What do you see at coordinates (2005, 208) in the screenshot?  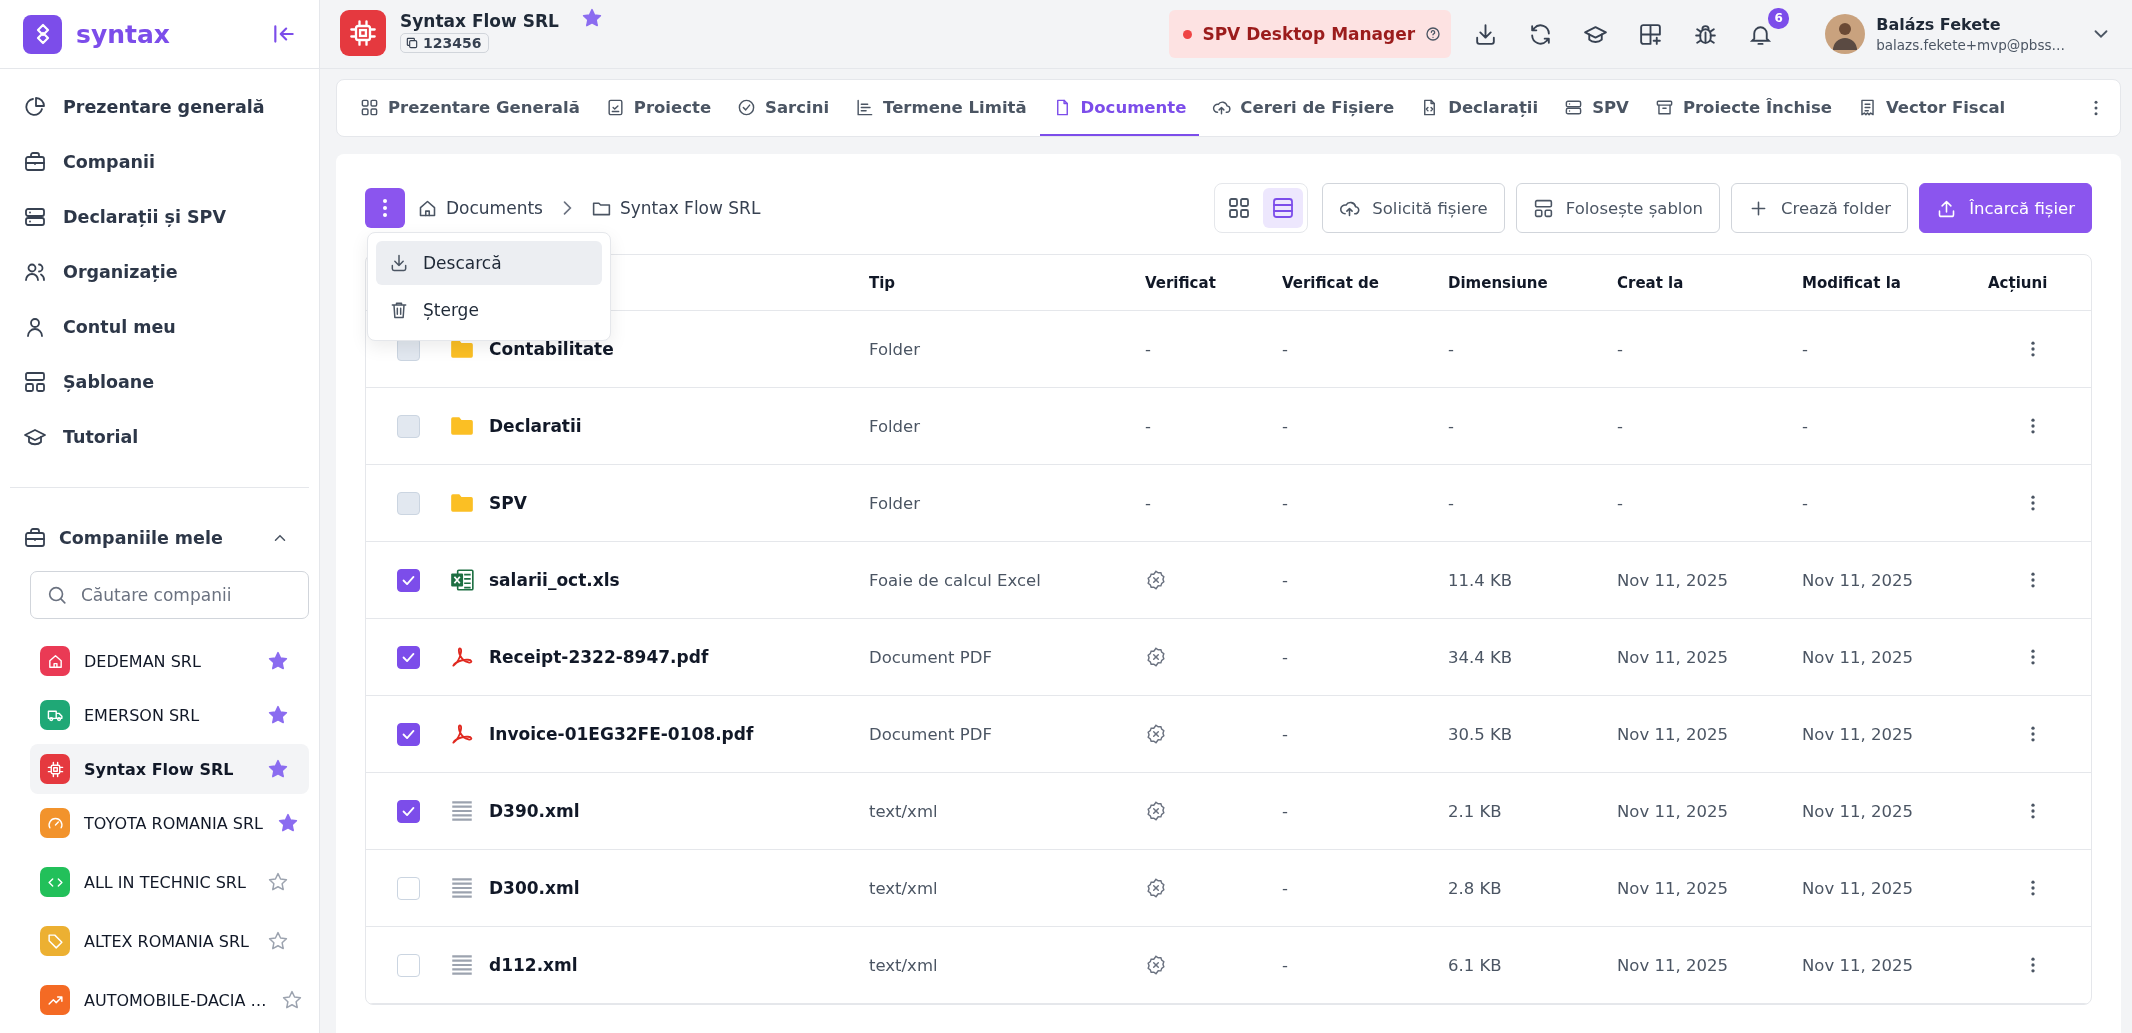 I see `action-button: Încarcă fișier` at bounding box center [2005, 208].